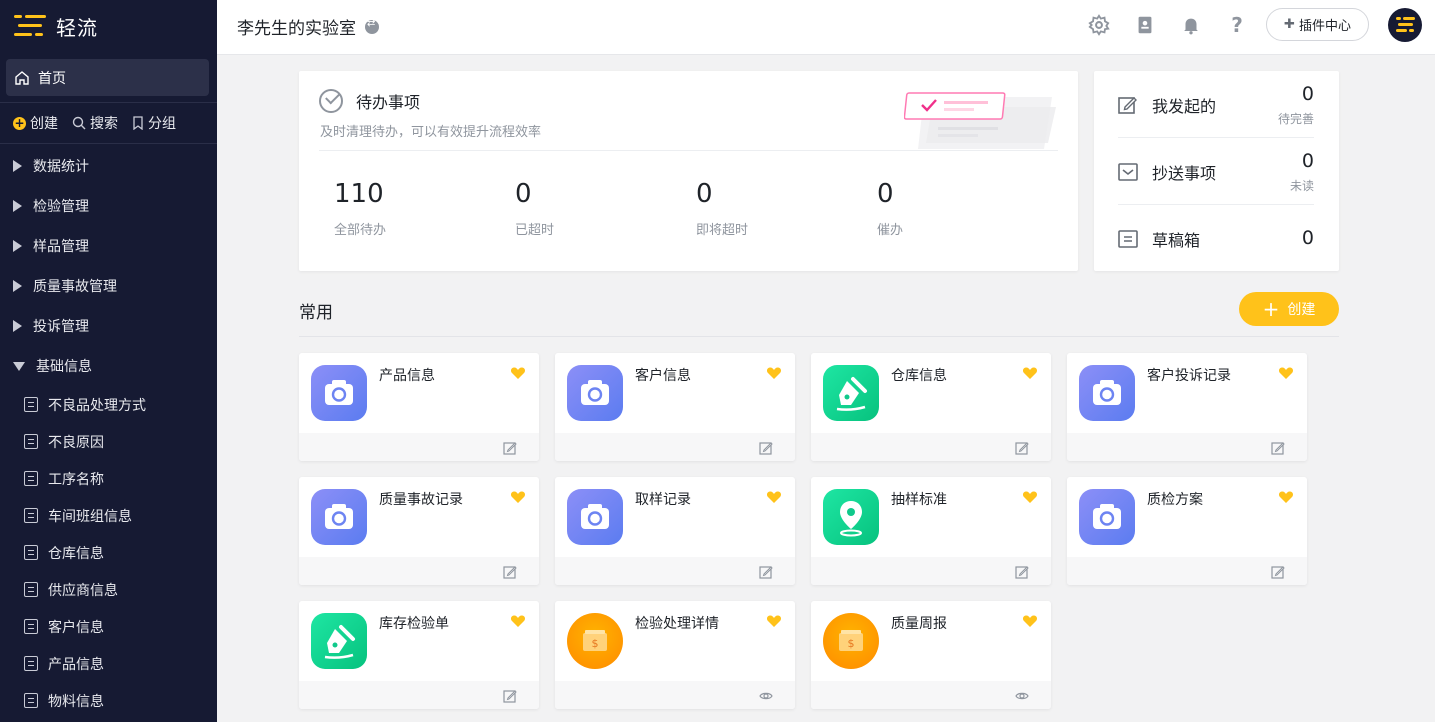 This screenshot has width=1435, height=722. I want to click on stat-label: 催办, so click(890, 230).